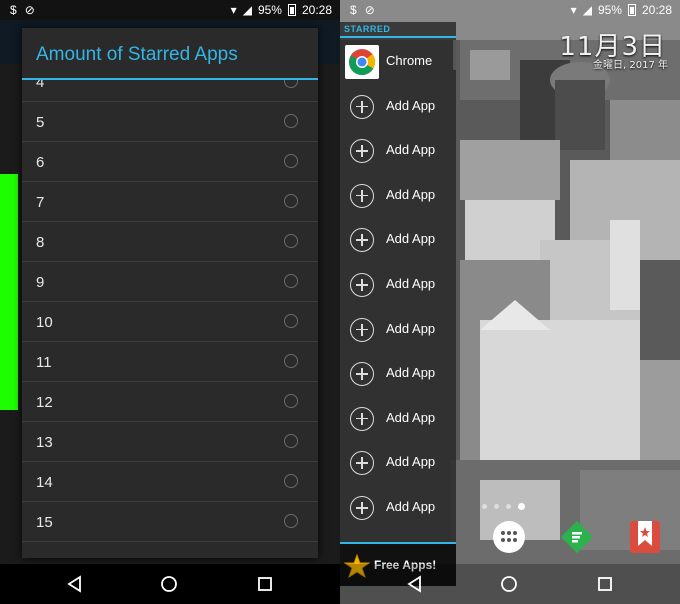  What do you see at coordinates (170, 522) in the screenshot?
I see `option-row: 15` at bounding box center [170, 522].